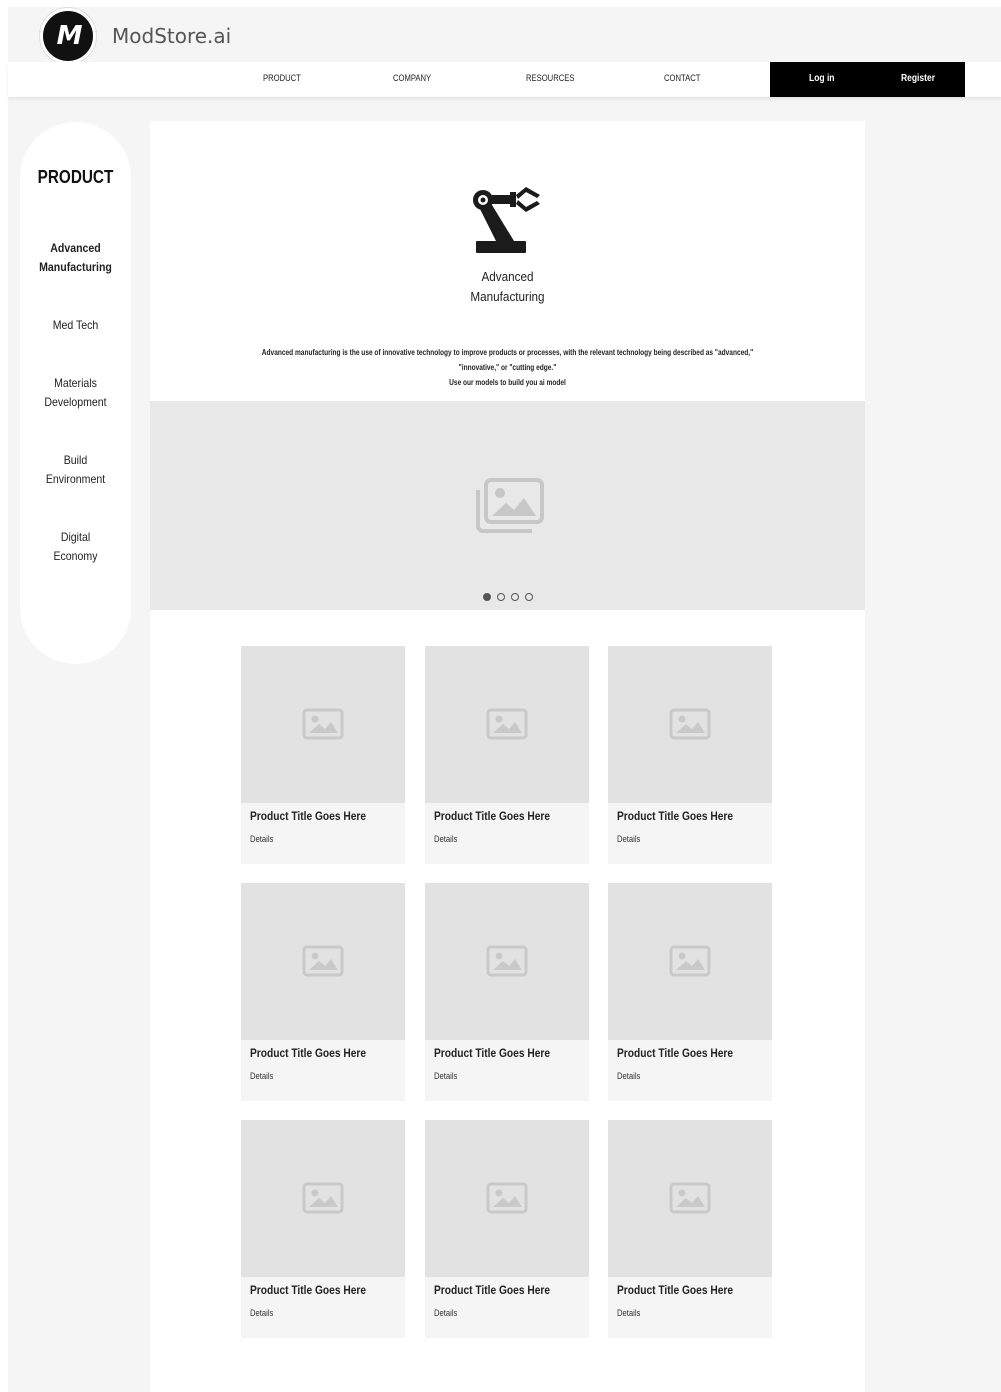  I want to click on hero-title: Advanced Manufacturing, so click(508, 287).